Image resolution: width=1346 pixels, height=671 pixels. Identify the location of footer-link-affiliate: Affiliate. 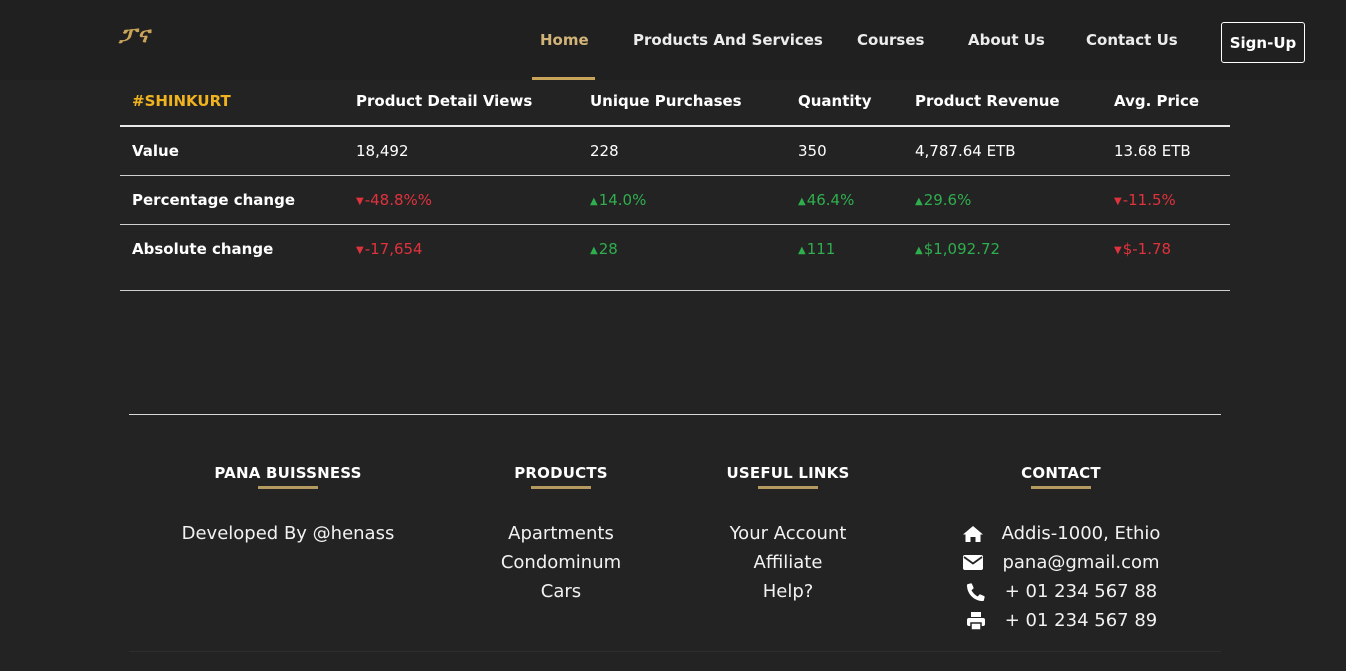
(788, 562).